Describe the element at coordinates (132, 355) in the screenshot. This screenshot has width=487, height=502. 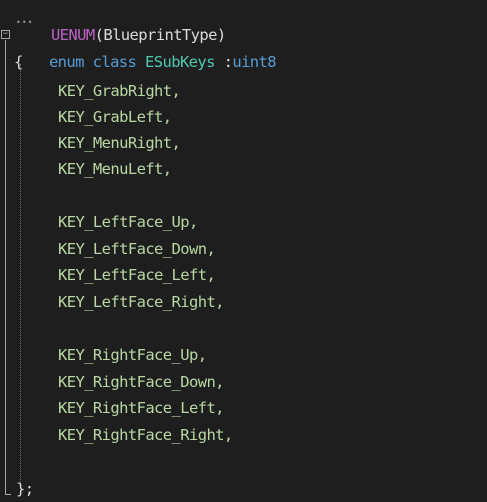
I see `enum-value-line: KEY_RightFace_Up,` at that location.